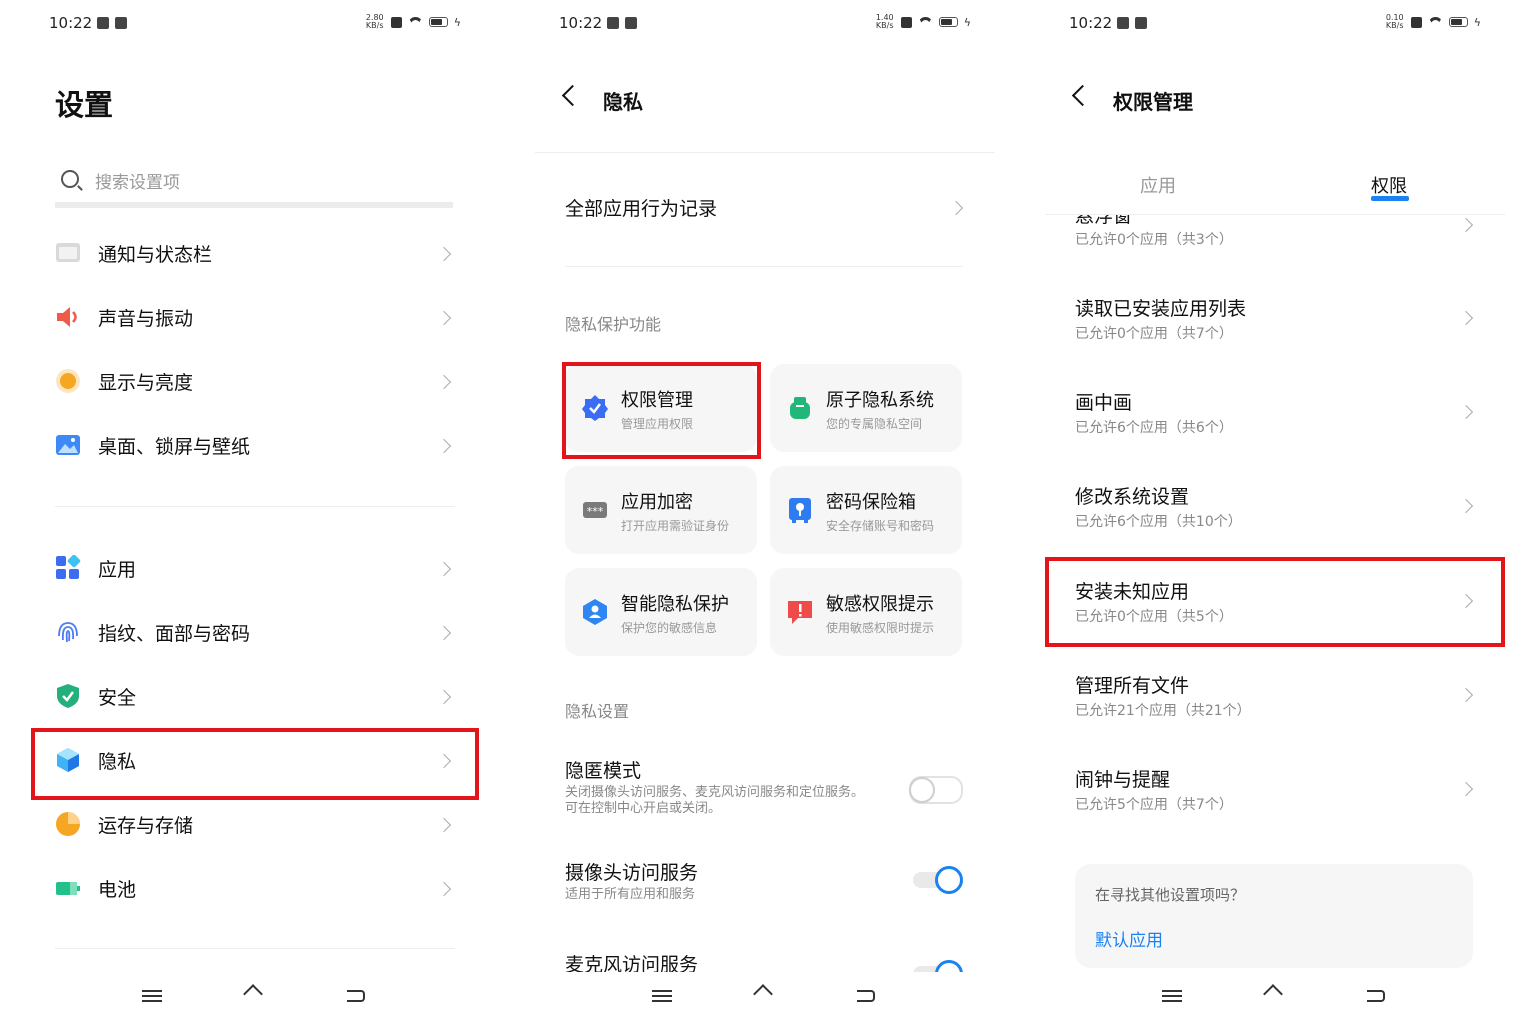  Describe the element at coordinates (632, 873) in the screenshot. I see `setting-title: 摄像头访问服务` at that location.